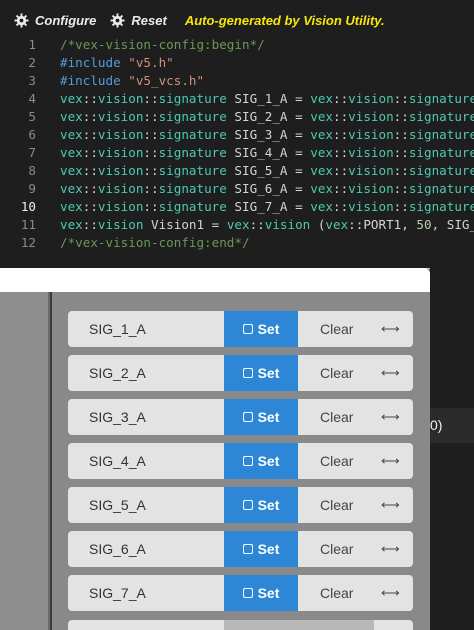 The width and height of the screenshot is (474, 630). Describe the element at coordinates (237, 243) in the screenshot. I see `code-line: 12 /*vex-vision-config:end*/` at that location.